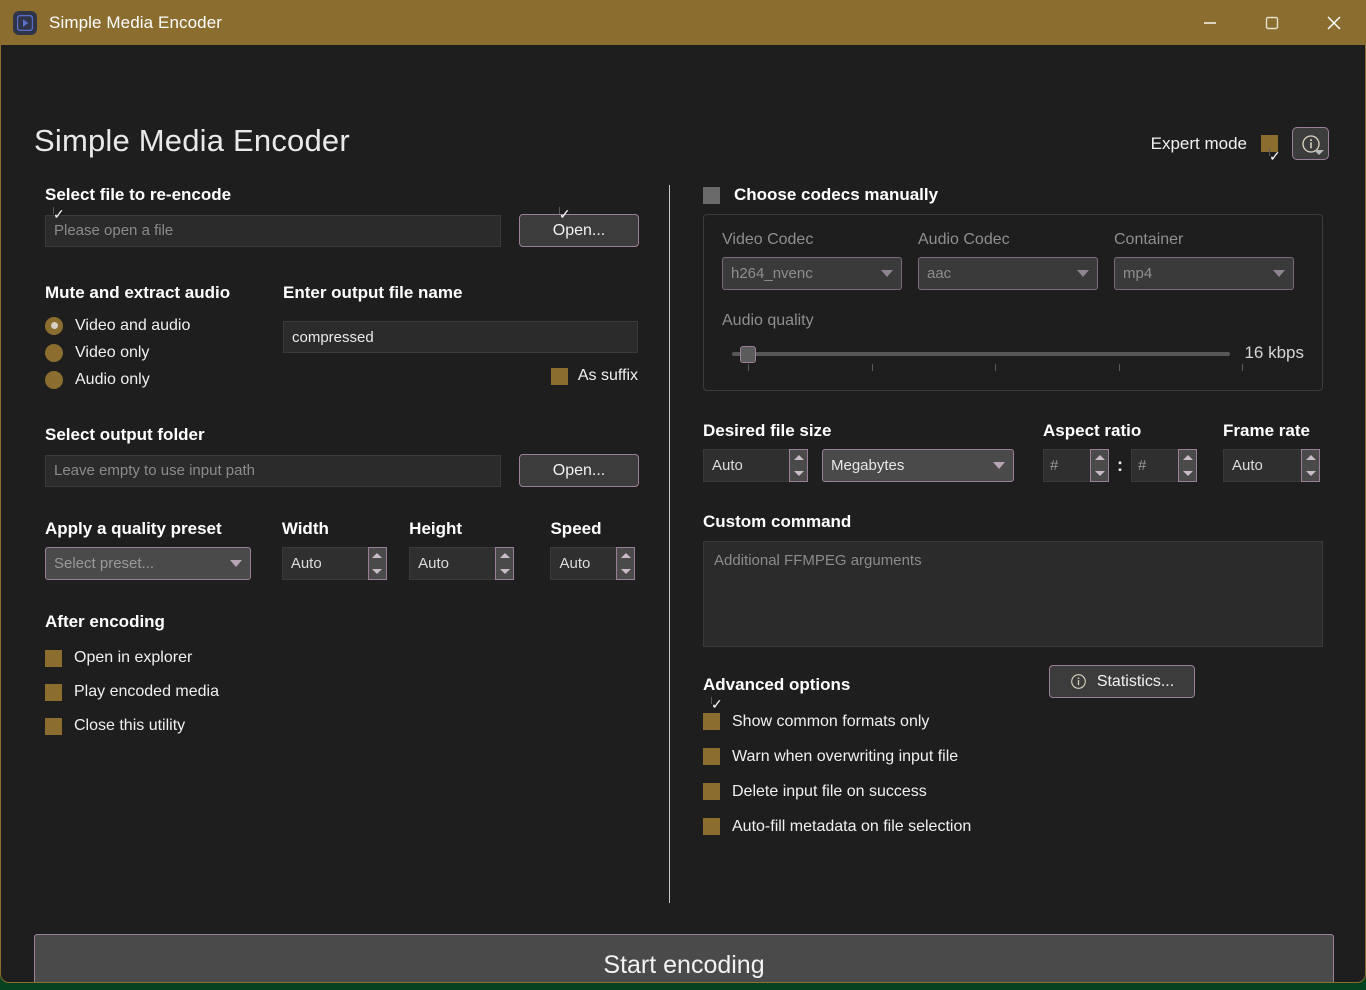 The image size is (1366, 990). What do you see at coordinates (273, 470) in the screenshot?
I see `output-folder-field: Leave empty to use input path` at bounding box center [273, 470].